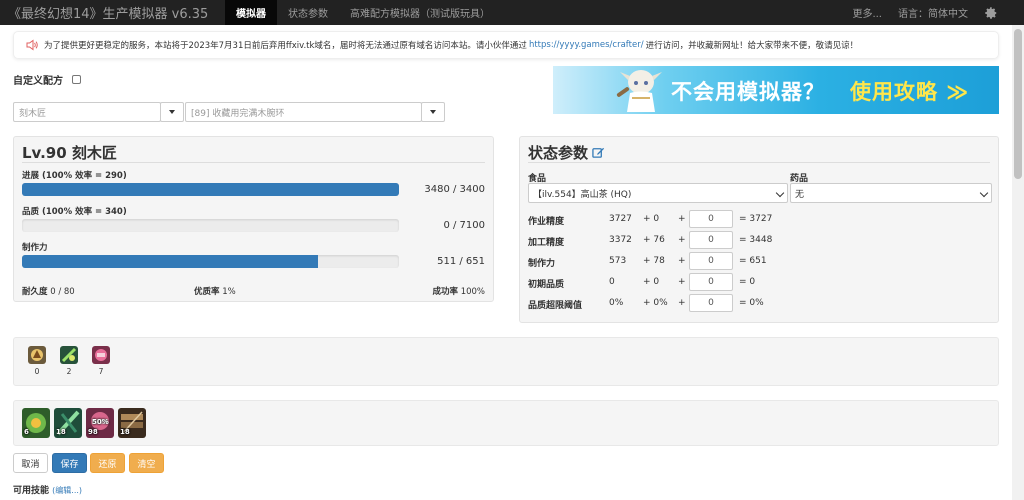 This screenshot has height=500, width=1024. What do you see at coordinates (616, 303) in the screenshot?
I see `stat-base: 0%` at bounding box center [616, 303].